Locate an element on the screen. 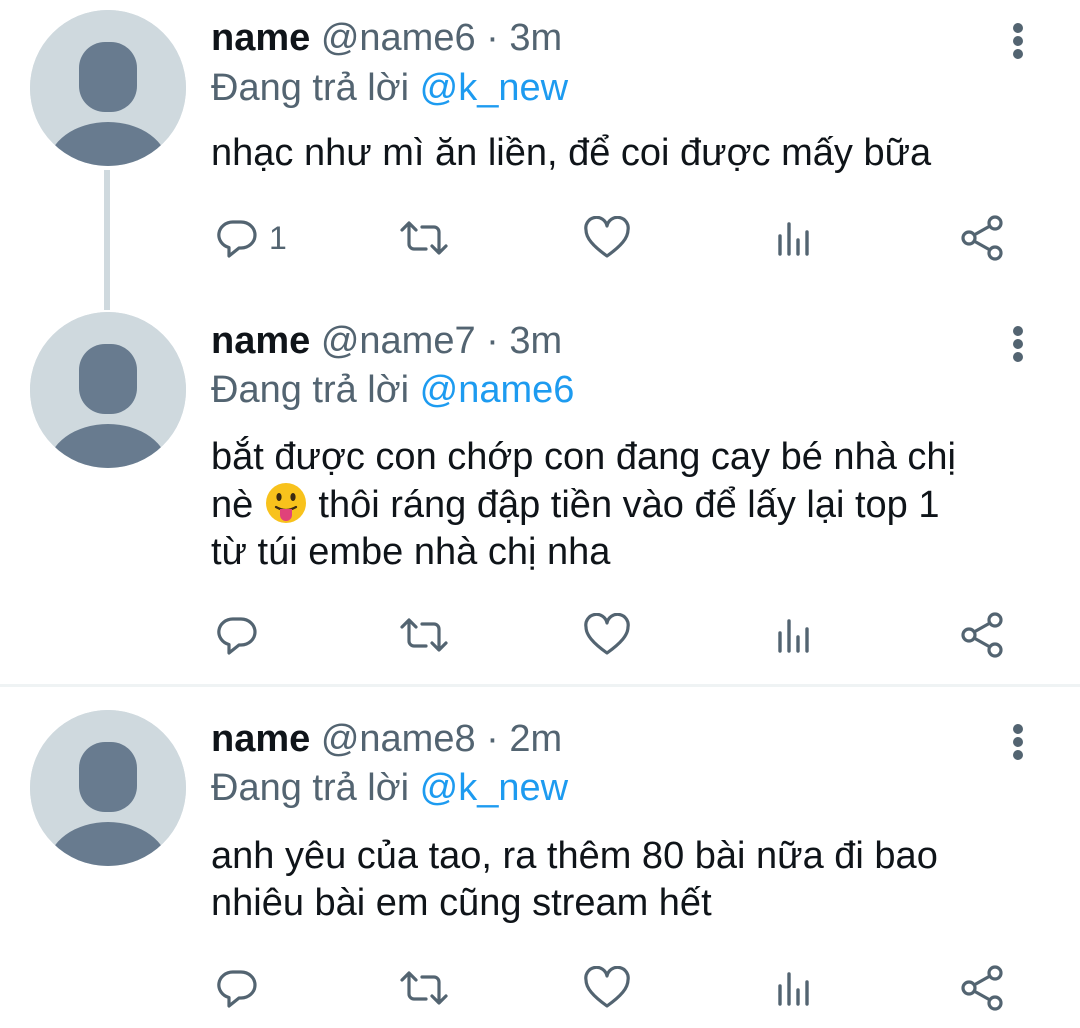 This screenshot has height=1028, width=1080. tweet-text-segment: thôi ráng đập tiền vào để lấy lại top 1 is located at coordinates (629, 505).